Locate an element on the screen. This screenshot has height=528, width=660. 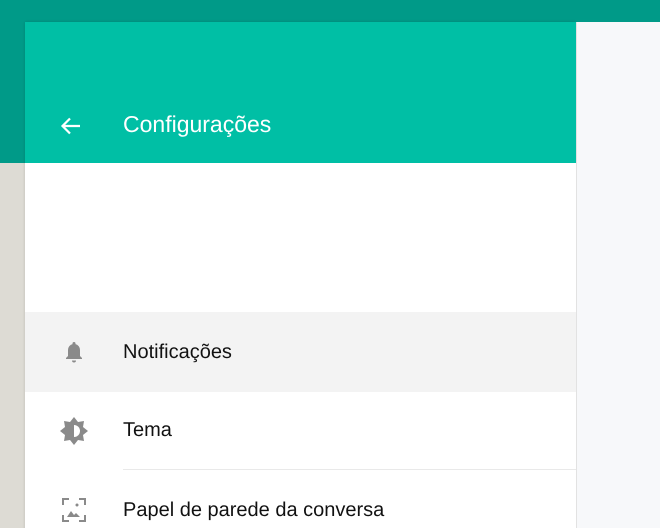
settings-item: Tema is located at coordinates (300, 431).